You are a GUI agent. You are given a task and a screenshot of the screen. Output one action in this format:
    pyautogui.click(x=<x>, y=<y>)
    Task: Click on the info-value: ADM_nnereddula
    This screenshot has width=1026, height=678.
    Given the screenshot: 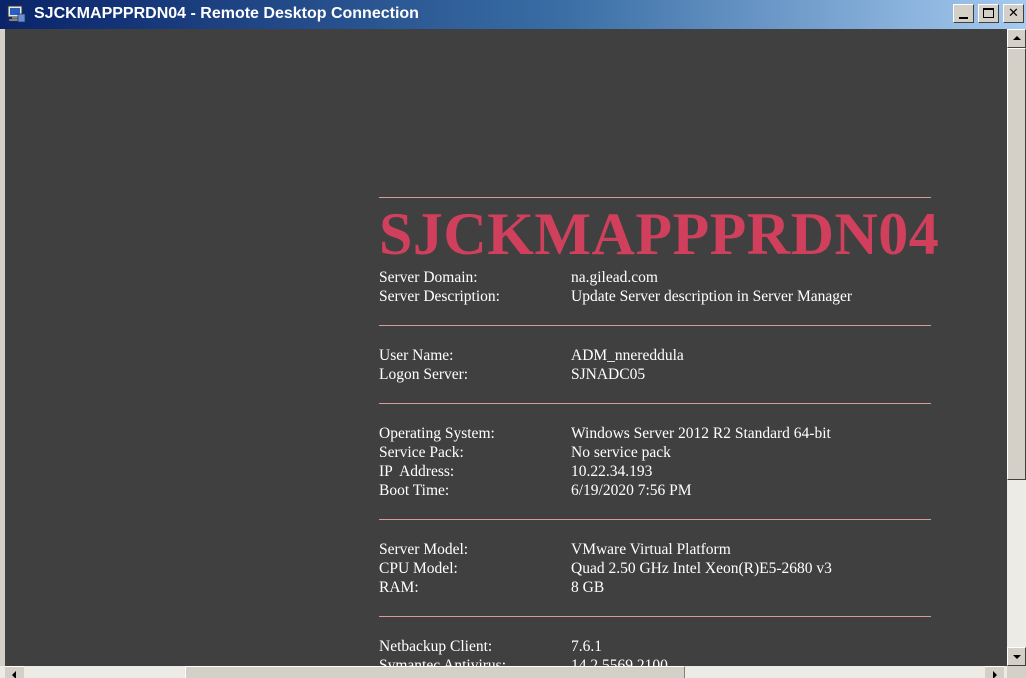 What is the action you would take?
    pyautogui.click(x=627, y=355)
    